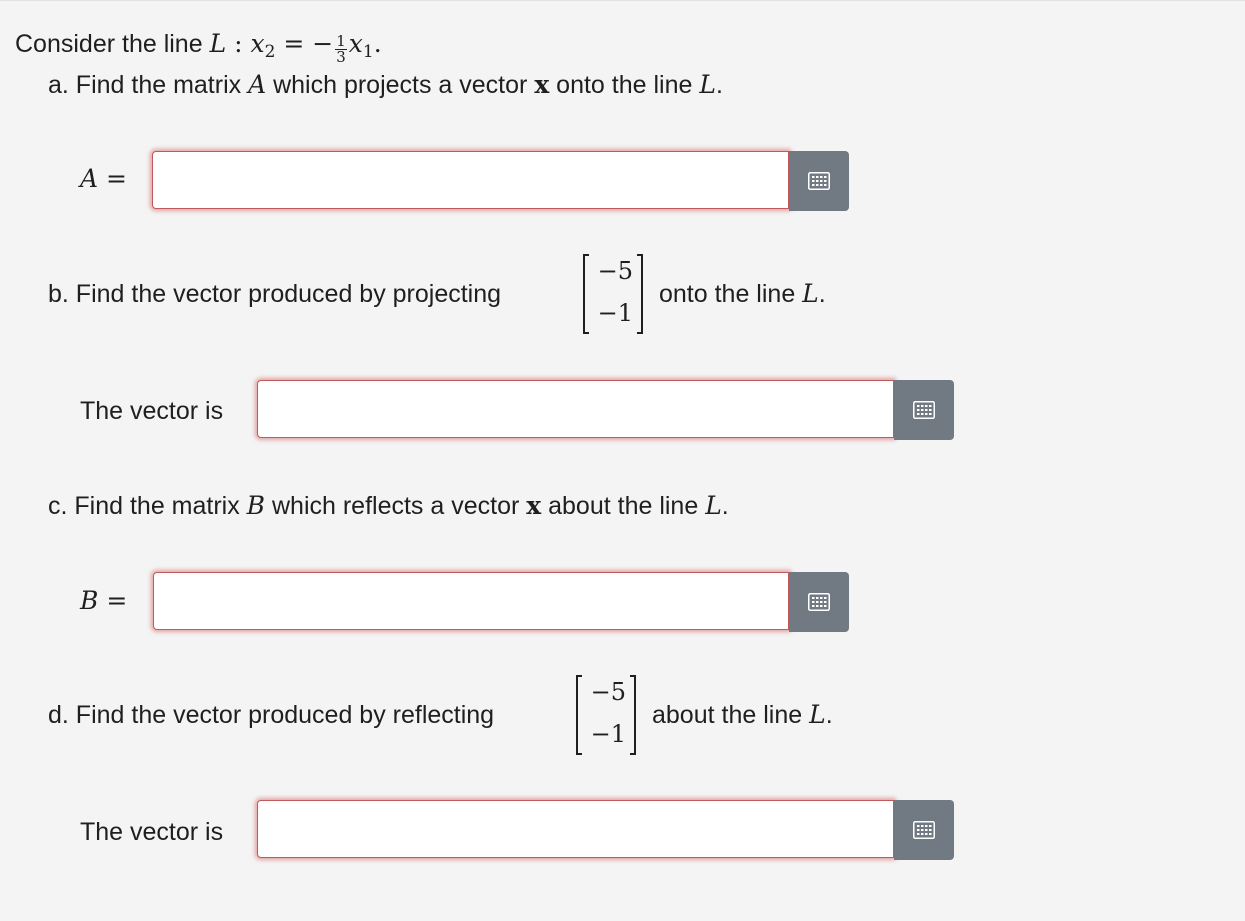  I want to click on vector-b-keyboard-button, so click(924, 410).